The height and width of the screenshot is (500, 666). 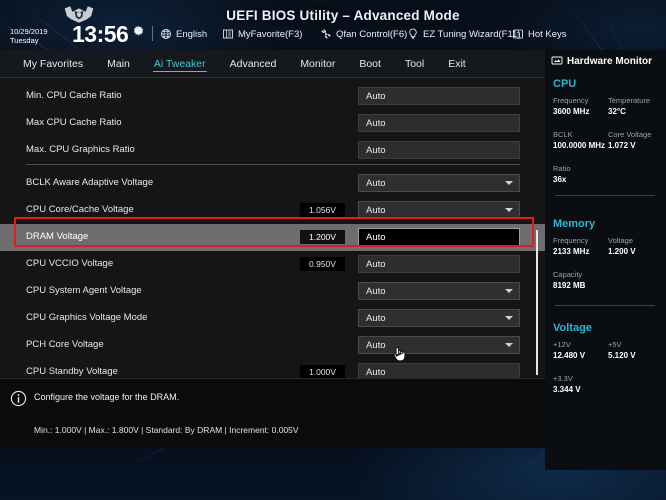 I want to click on settings-row: CPU VCCIO Voltage 0.950V Auto, so click(x=272, y=264).